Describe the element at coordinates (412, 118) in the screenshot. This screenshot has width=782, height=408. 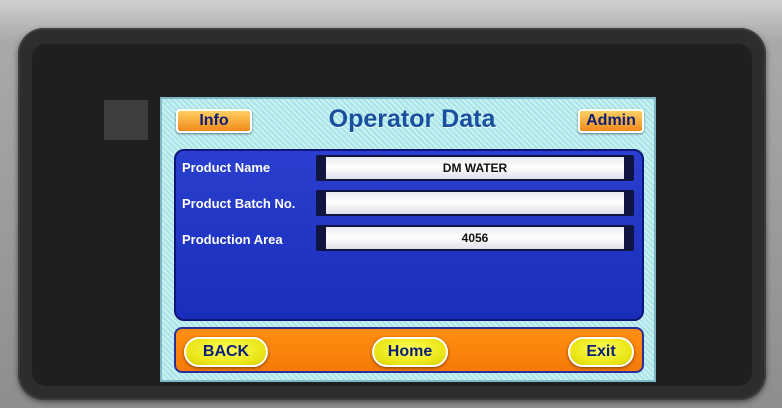
I see `page-title: Operator Data` at that location.